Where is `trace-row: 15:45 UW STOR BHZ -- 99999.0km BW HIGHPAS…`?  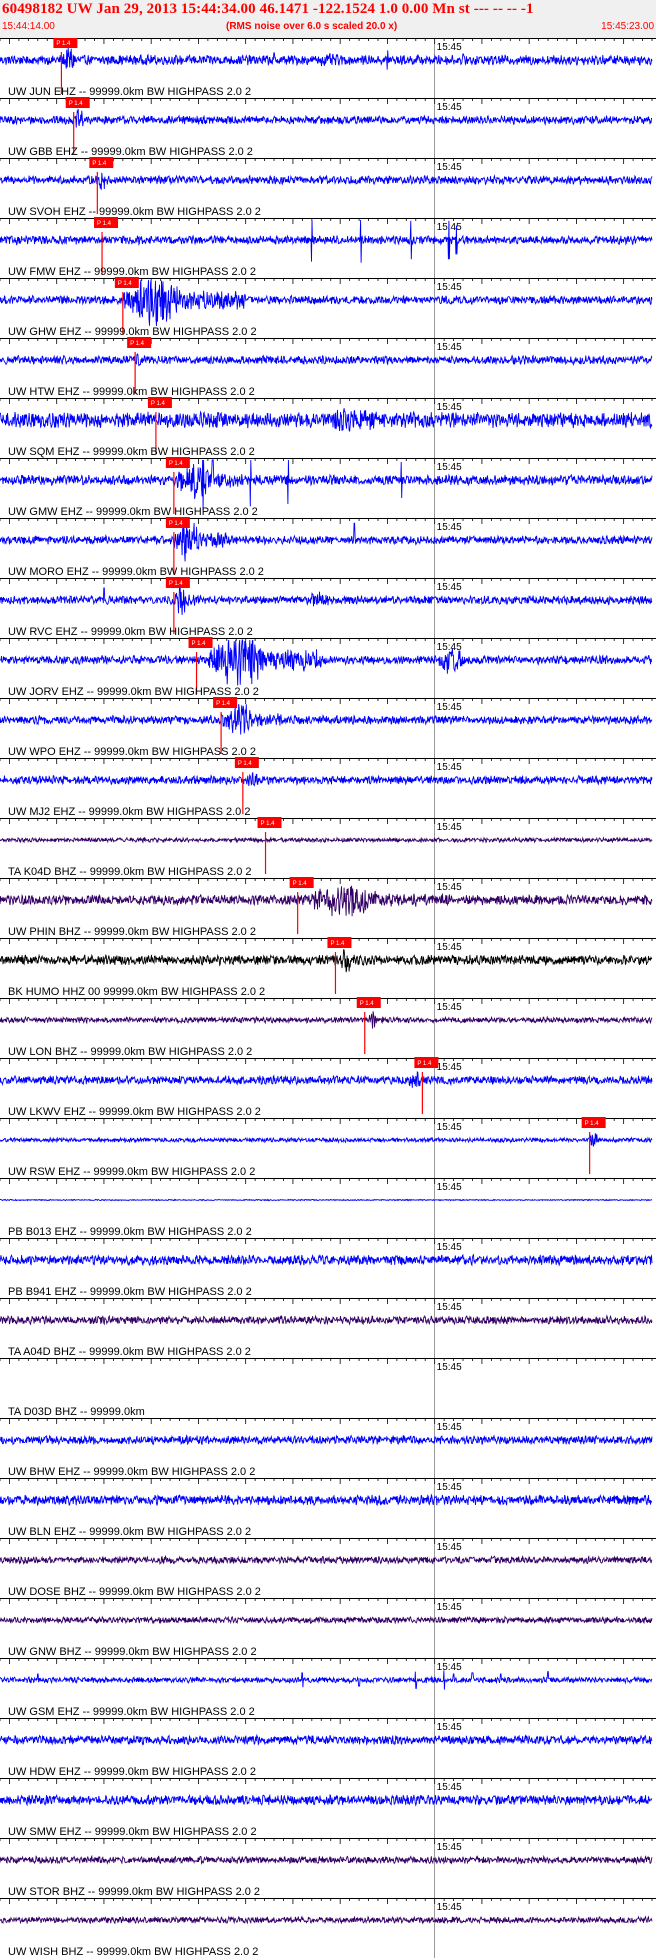 trace-row: 15:45 UW STOR BHZ -- 99999.0km BW HIGHPAS… is located at coordinates (328, 1868).